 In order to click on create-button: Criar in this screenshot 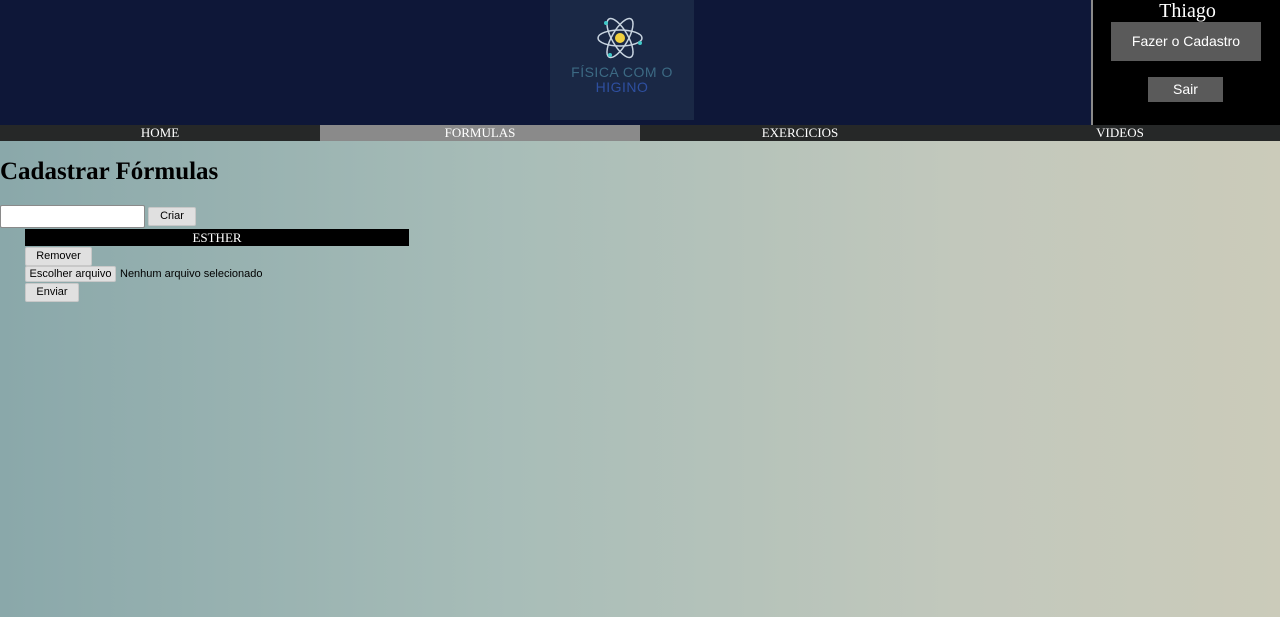, I will do `click(172, 216)`.